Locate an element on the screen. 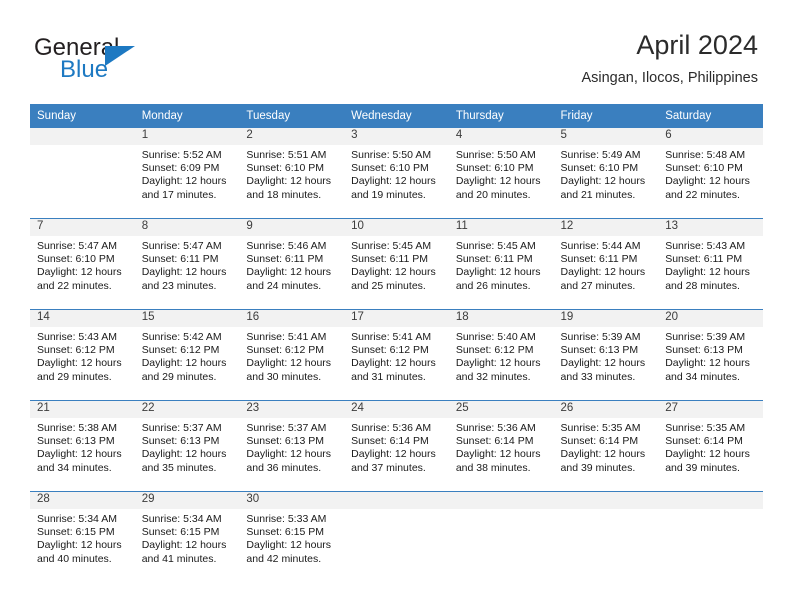 This screenshot has width=792, height=612. day-number: 18 is located at coordinates (501, 318).